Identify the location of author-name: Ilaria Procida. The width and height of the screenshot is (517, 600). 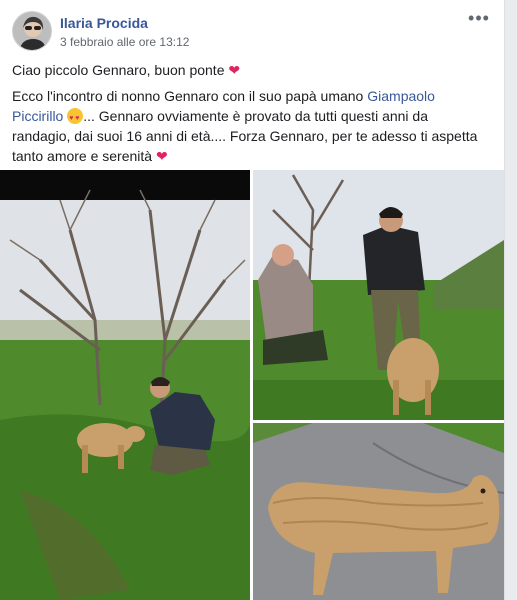
(104, 23).